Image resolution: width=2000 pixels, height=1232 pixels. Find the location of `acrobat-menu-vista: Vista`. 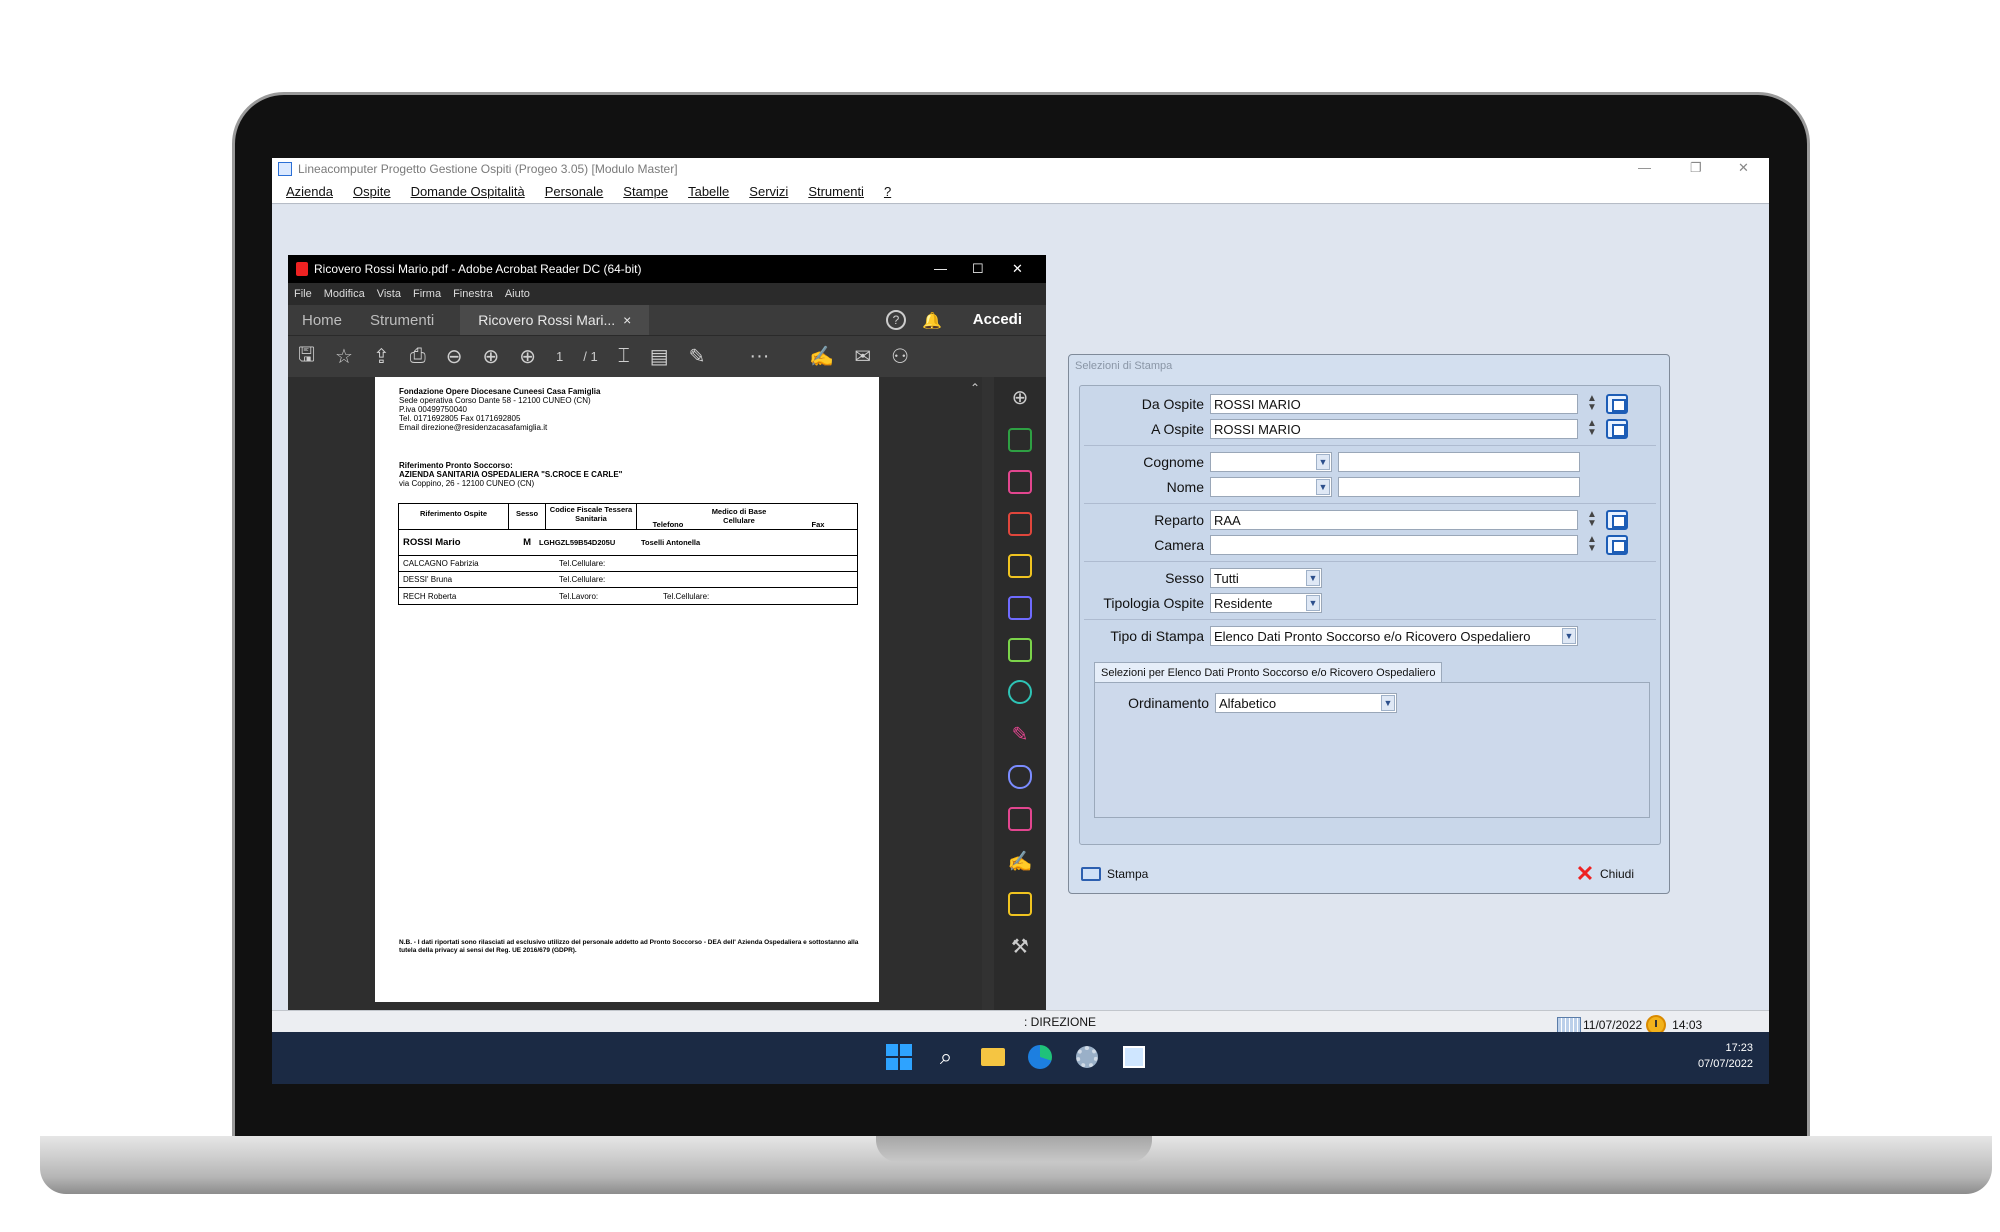

acrobat-menu-vista: Vista is located at coordinates (389, 294).